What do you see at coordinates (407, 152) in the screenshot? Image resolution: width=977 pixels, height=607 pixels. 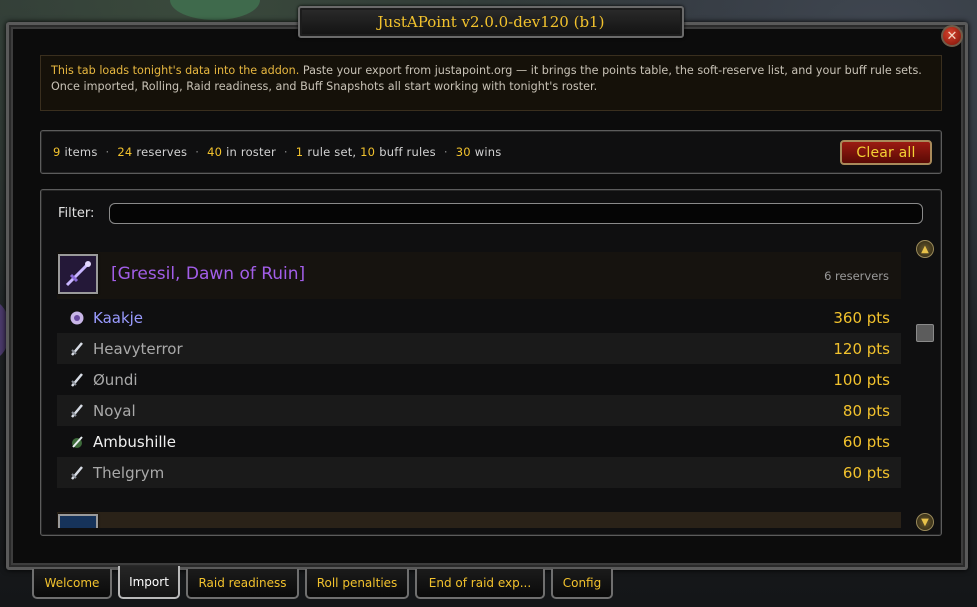 I see `buff-rules-label: buff rules` at bounding box center [407, 152].